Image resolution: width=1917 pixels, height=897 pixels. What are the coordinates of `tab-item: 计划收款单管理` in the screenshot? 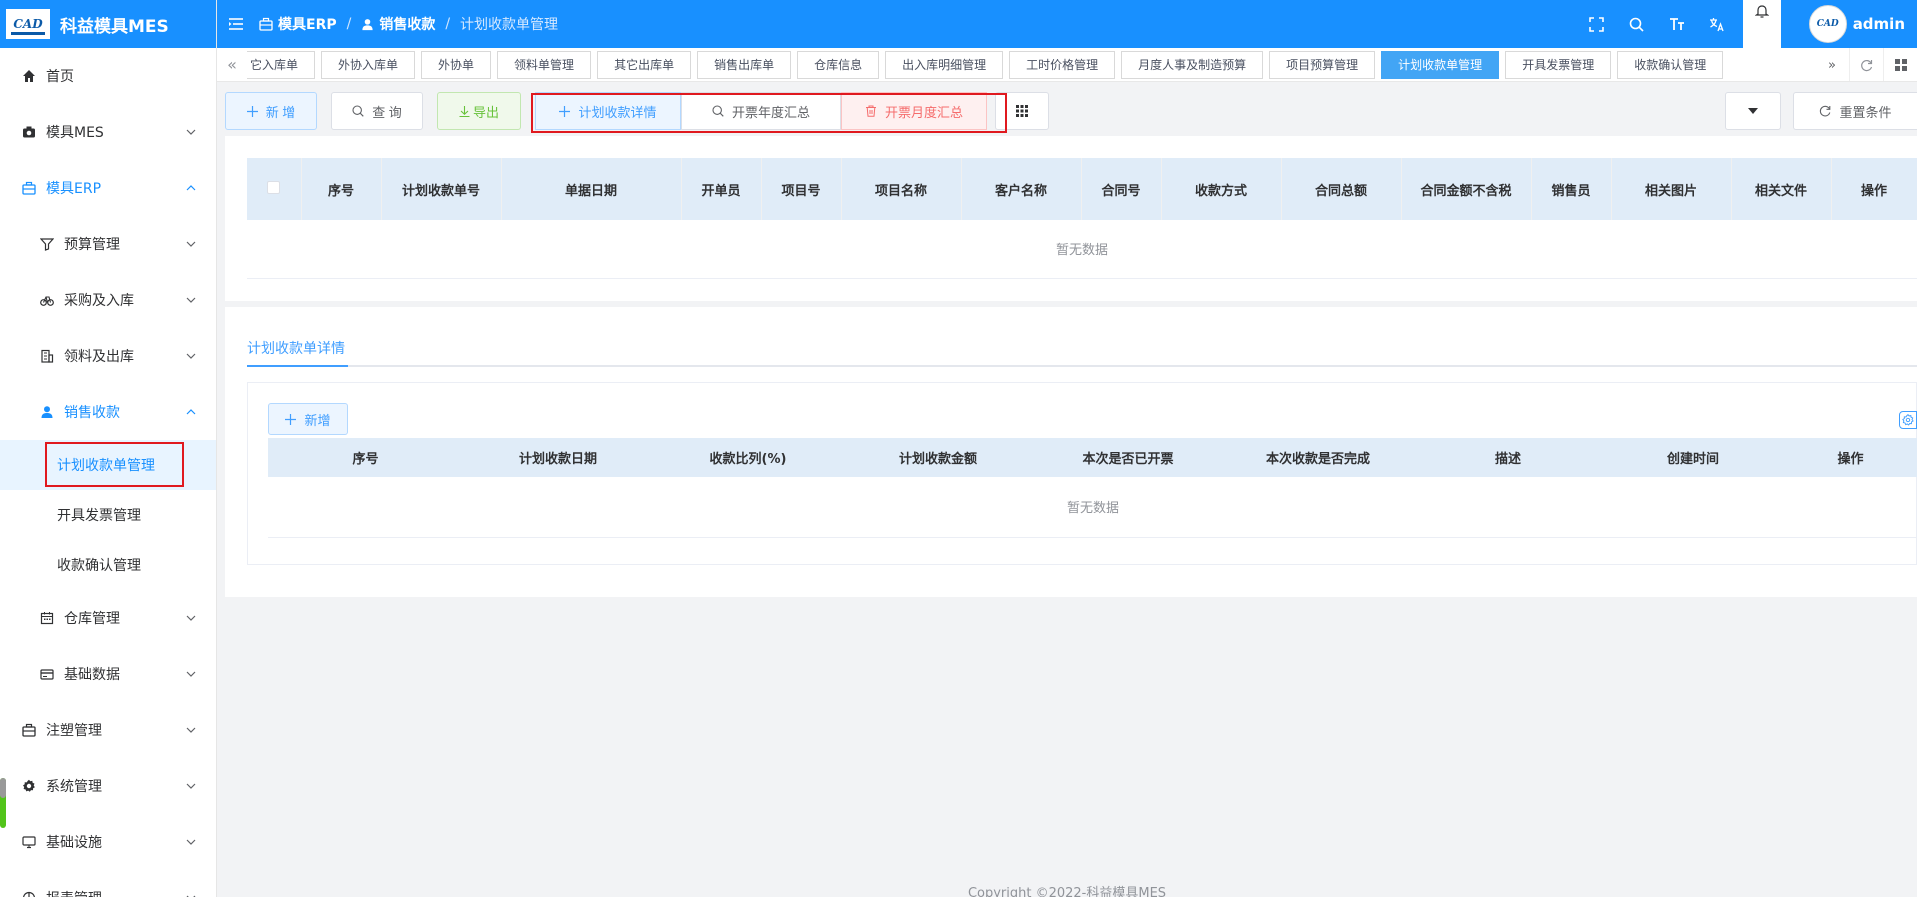 It's located at (1440, 64).